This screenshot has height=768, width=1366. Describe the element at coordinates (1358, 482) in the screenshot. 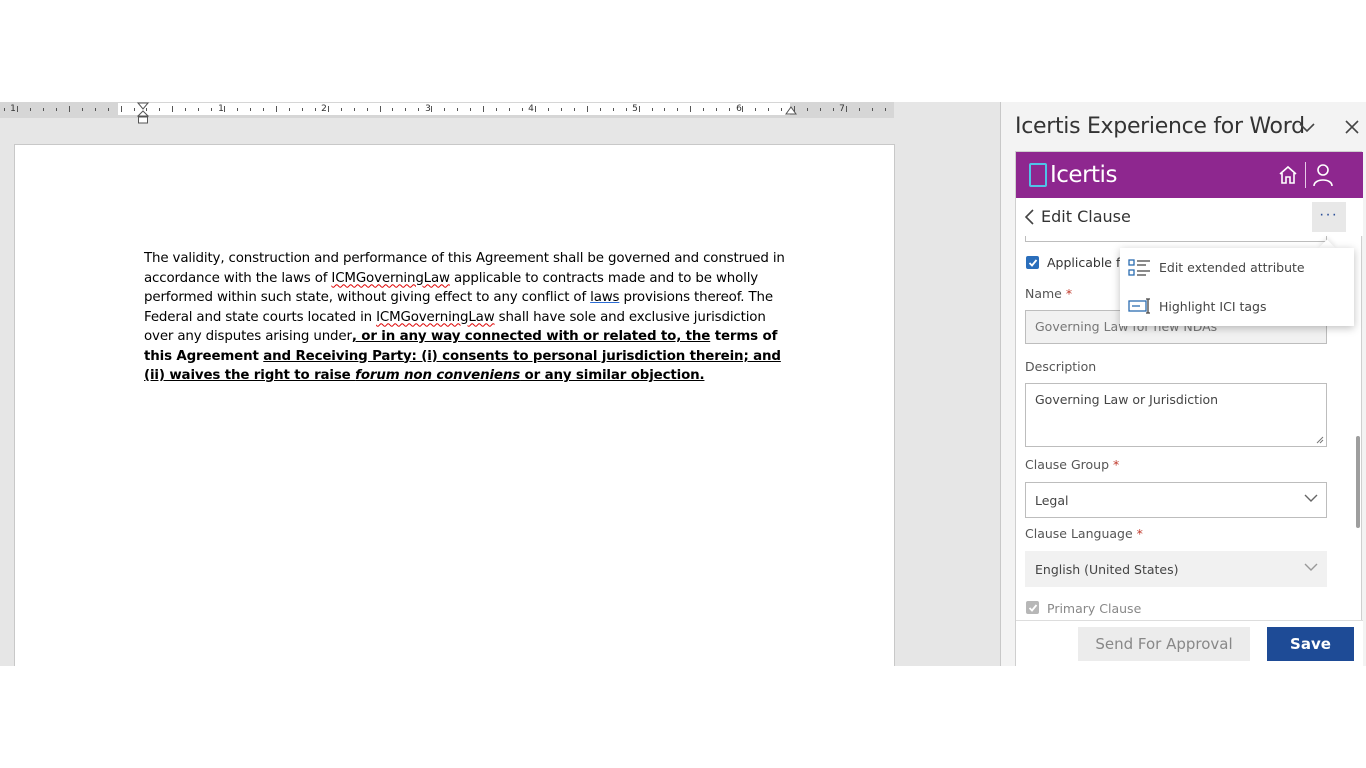

I see `scrollbar-thumb` at that location.